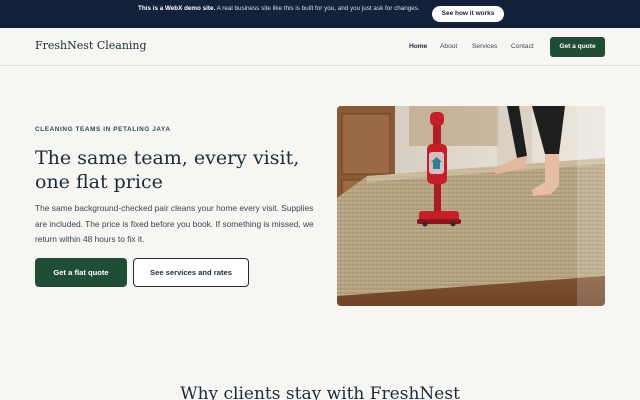 The height and width of the screenshot is (400, 640). Describe the element at coordinates (468, 14) in the screenshot. I see `see-how-it-works-button: See how it works` at that location.